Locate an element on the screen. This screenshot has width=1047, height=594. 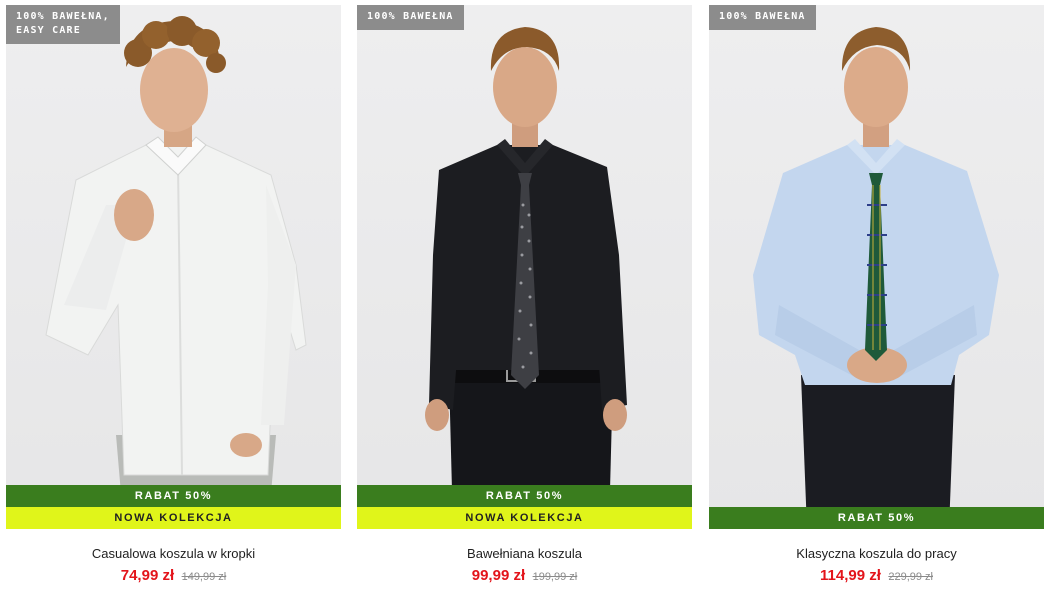
current-price: 74,99 zł is located at coordinates (147, 575).